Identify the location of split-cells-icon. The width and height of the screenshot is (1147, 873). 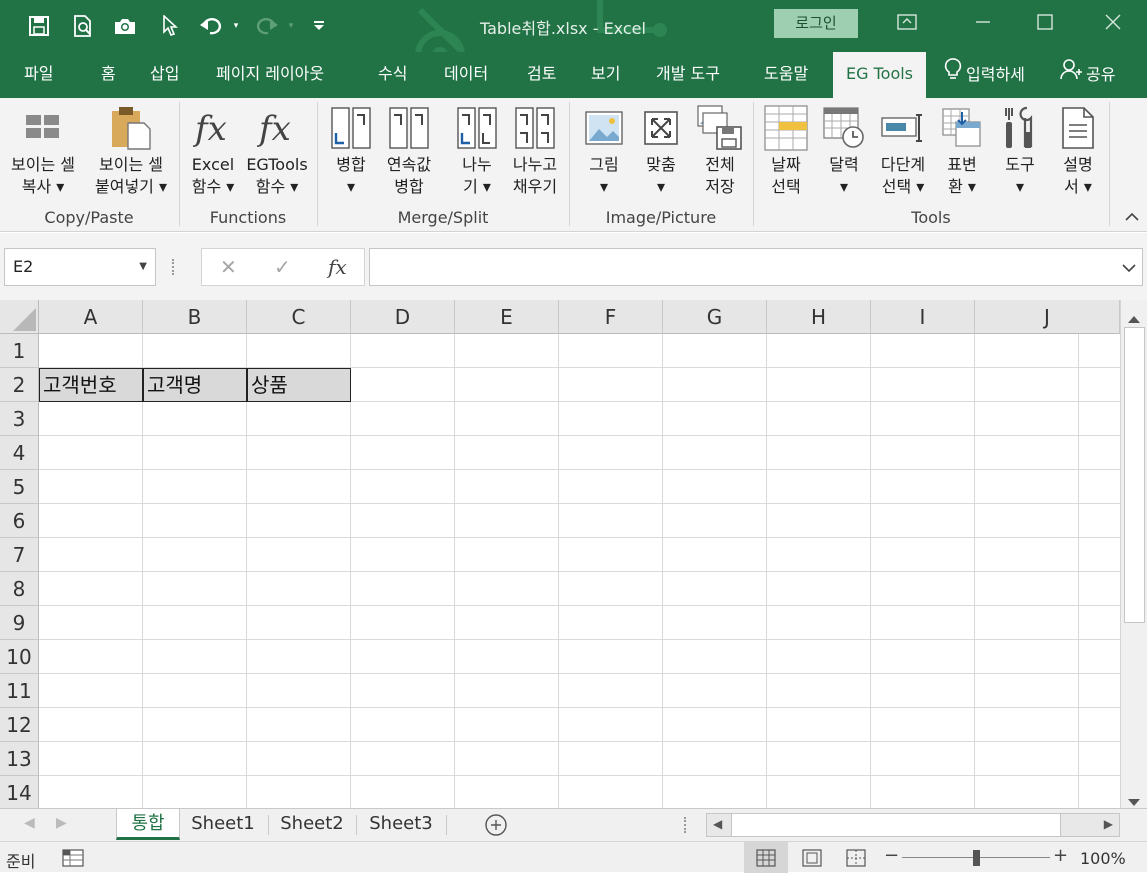
(477, 128).